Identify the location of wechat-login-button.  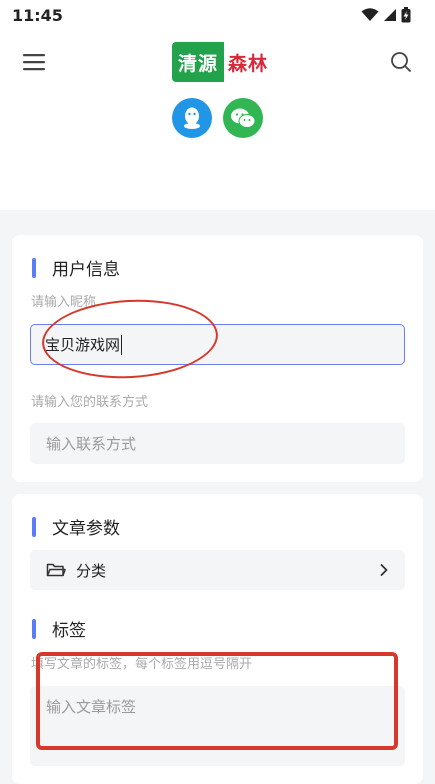
(243, 118).